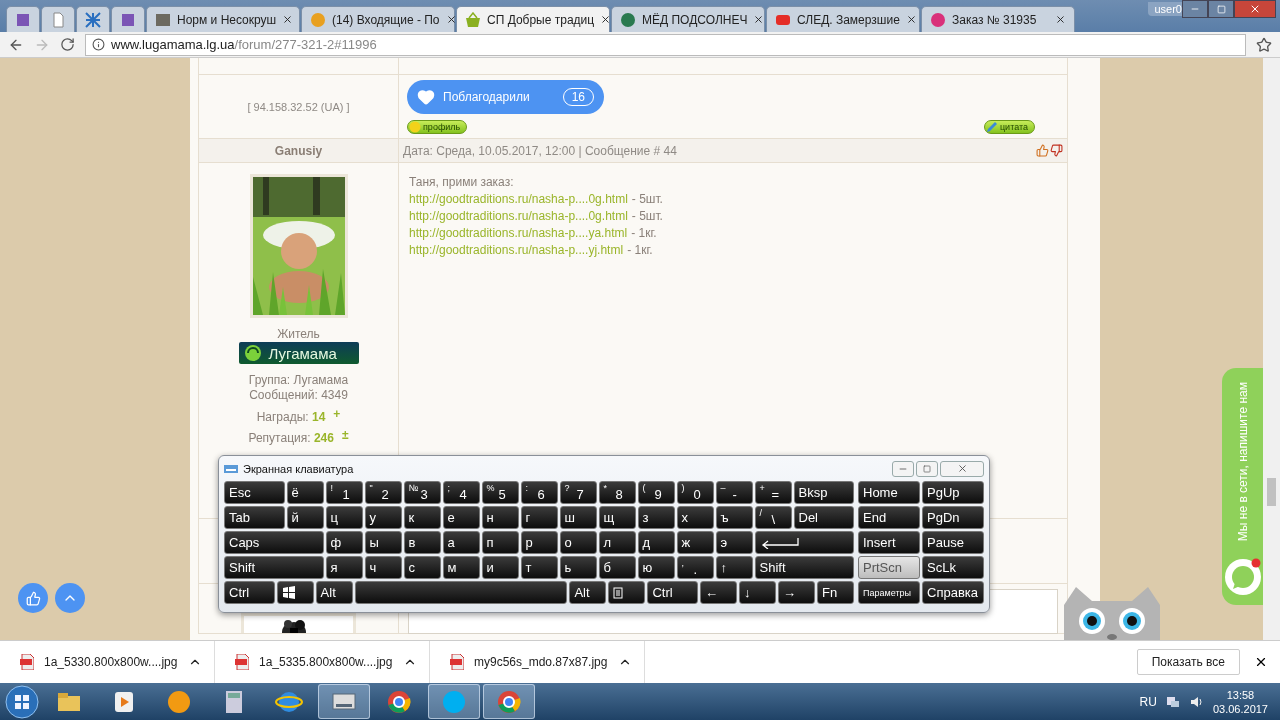 The width and height of the screenshot is (1280, 720). Describe the element at coordinates (326, 662) in the screenshot. I see `file-name: 1a_5335.800x800w....jpg` at that location.